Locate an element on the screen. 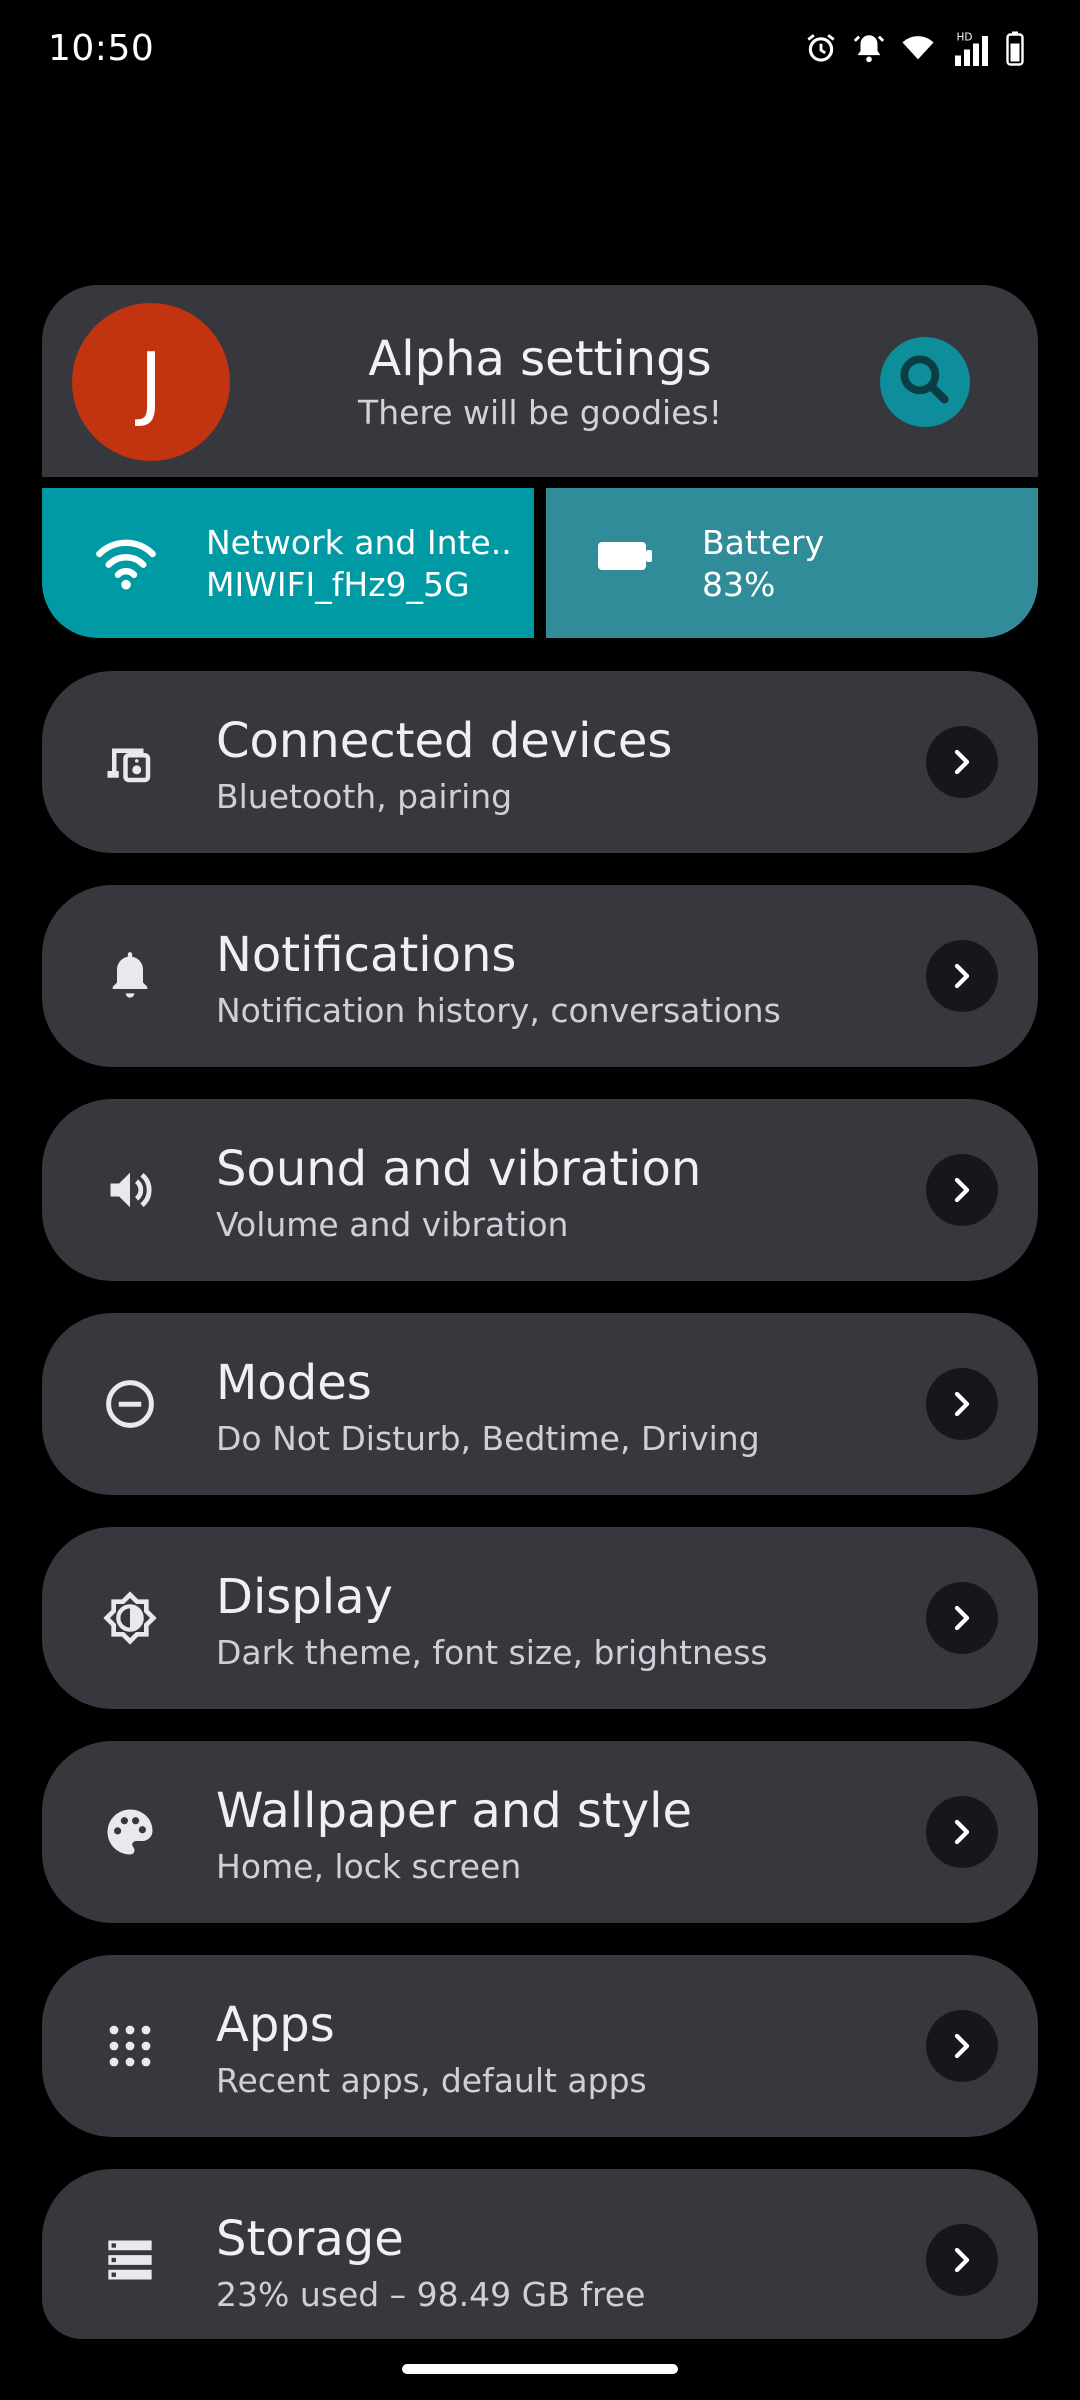  settings-item-sound-and-vibration: Sound and vibration Volume and vibration is located at coordinates (540, 1190).